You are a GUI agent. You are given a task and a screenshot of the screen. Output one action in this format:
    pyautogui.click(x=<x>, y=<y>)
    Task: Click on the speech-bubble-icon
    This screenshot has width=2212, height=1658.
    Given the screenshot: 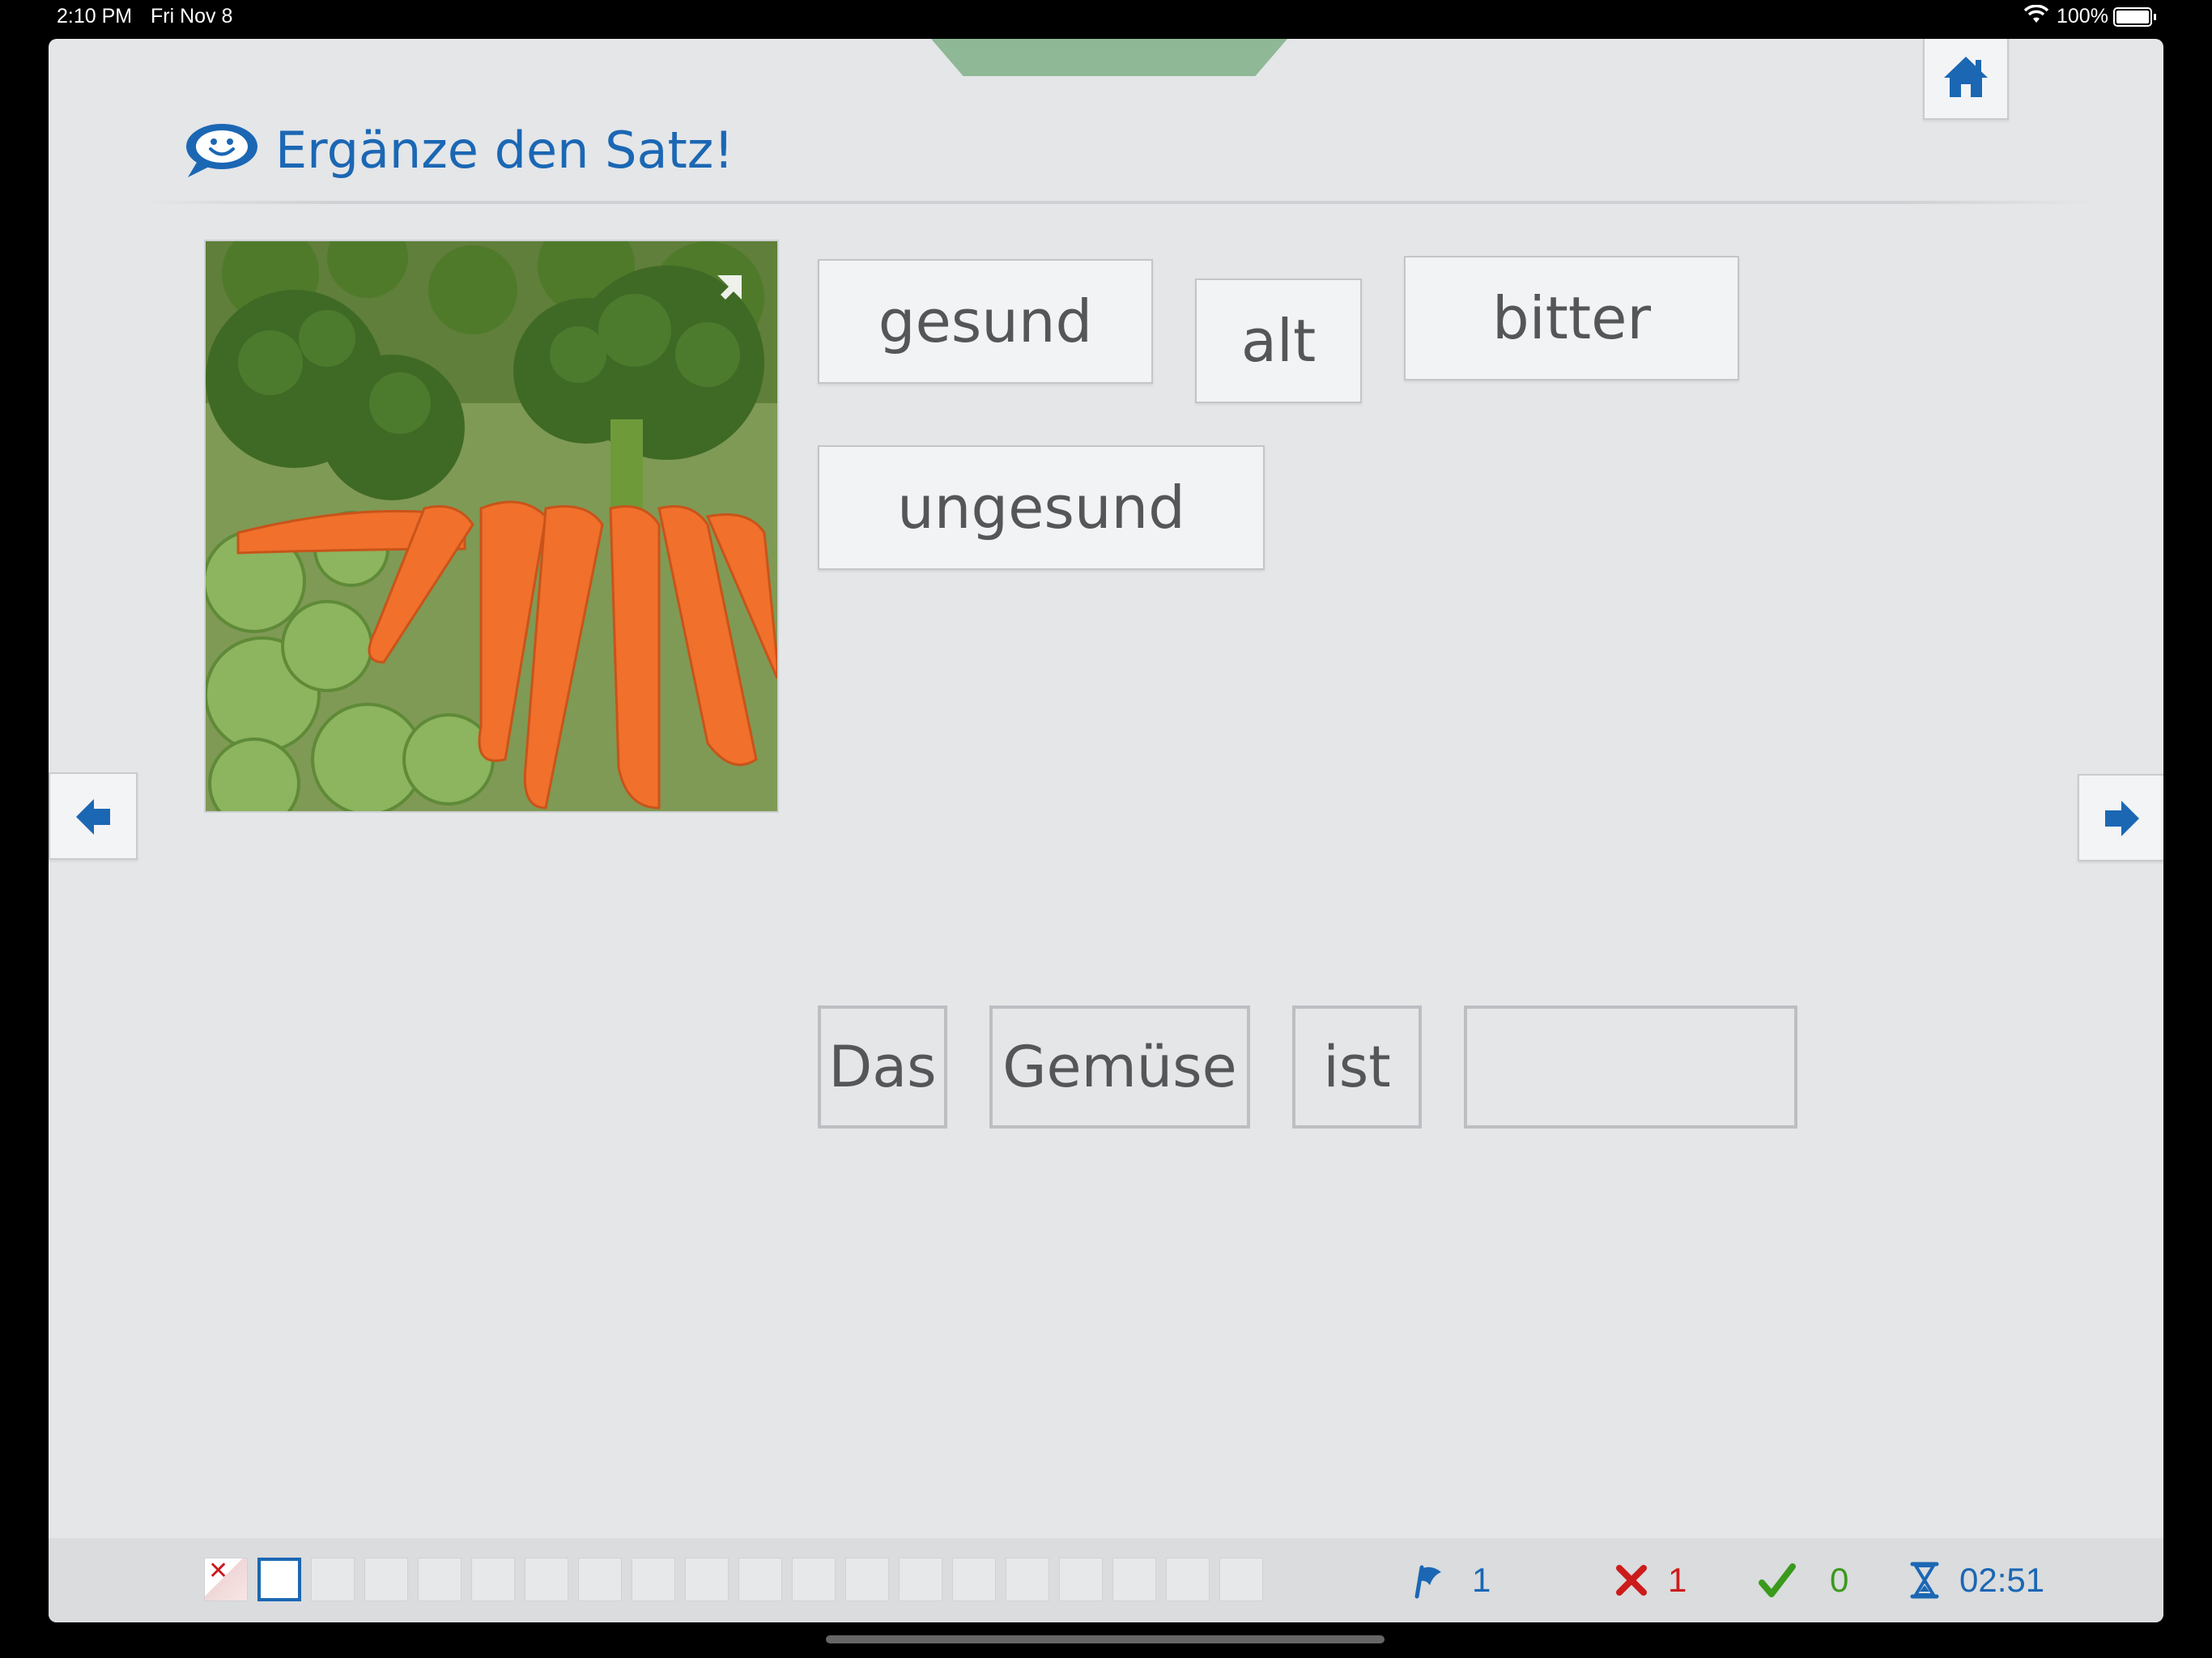 What is the action you would take?
    pyautogui.click(x=221, y=150)
    